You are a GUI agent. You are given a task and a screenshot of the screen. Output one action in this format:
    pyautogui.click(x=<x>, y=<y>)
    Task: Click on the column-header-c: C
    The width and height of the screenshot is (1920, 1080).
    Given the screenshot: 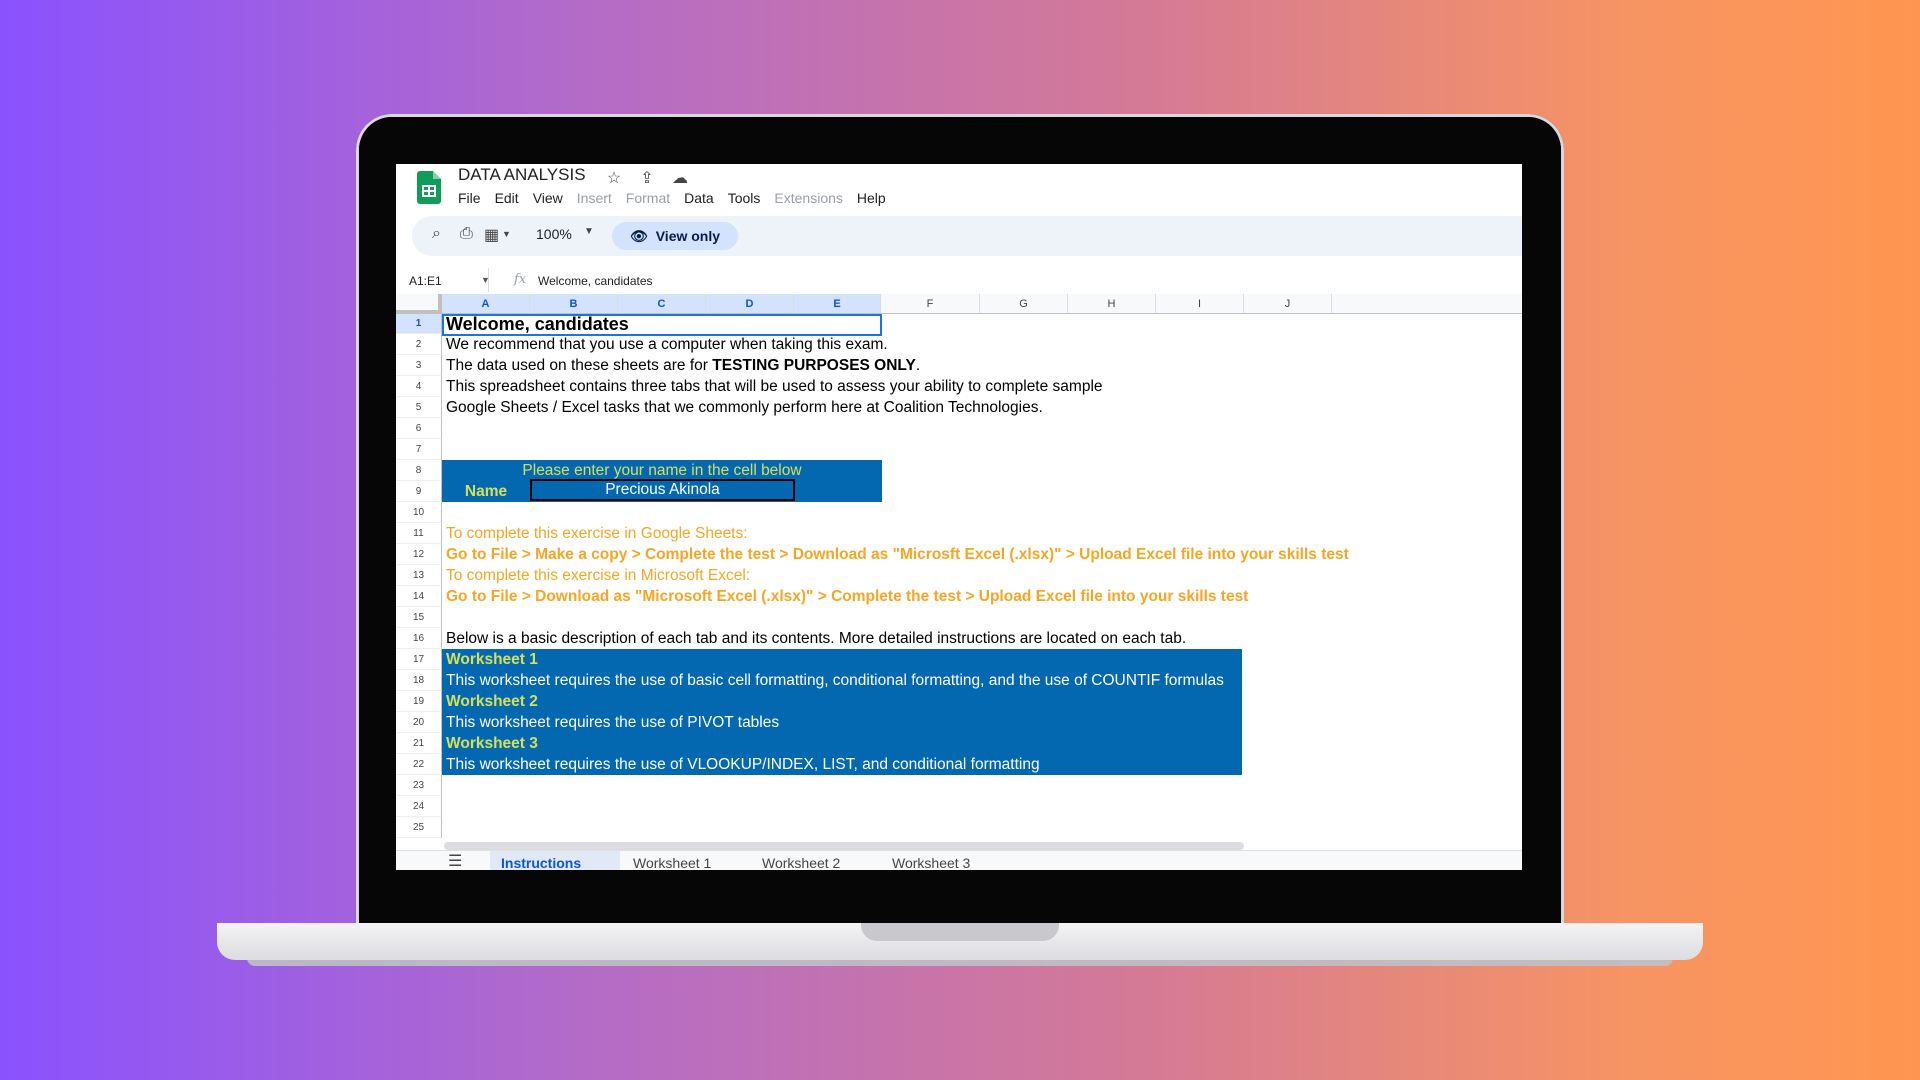 What is the action you would take?
    pyautogui.click(x=662, y=304)
    